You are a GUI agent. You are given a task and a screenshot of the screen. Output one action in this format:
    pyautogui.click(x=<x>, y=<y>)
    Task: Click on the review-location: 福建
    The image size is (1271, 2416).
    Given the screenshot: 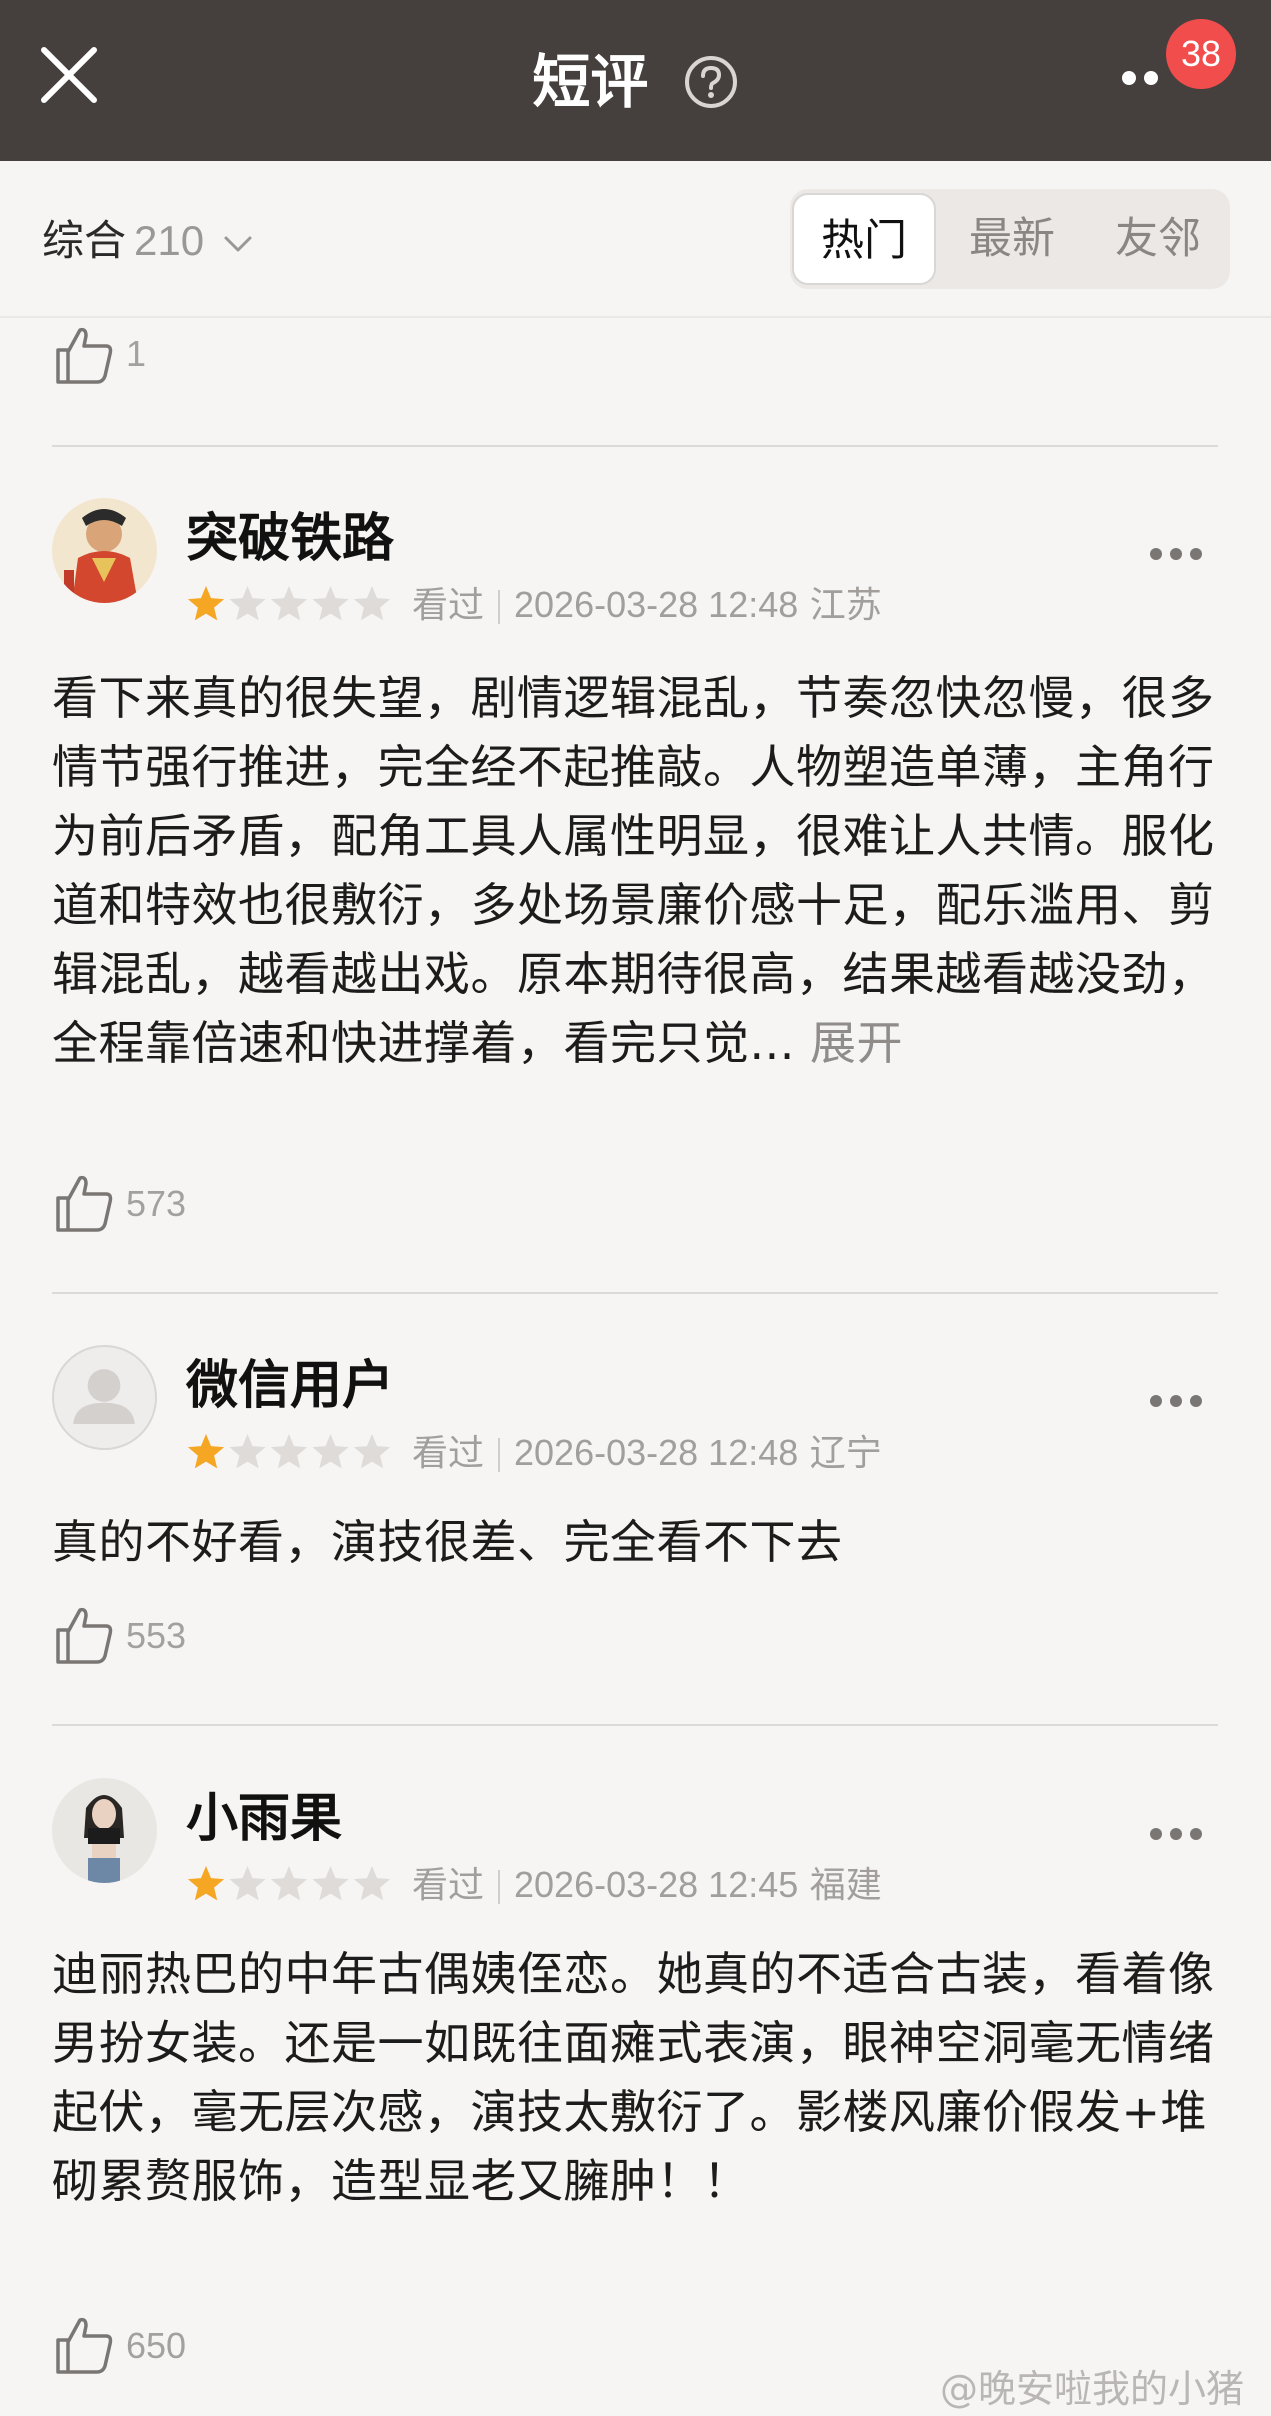 What is the action you would take?
    pyautogui.click(x=845, y=1885)
    